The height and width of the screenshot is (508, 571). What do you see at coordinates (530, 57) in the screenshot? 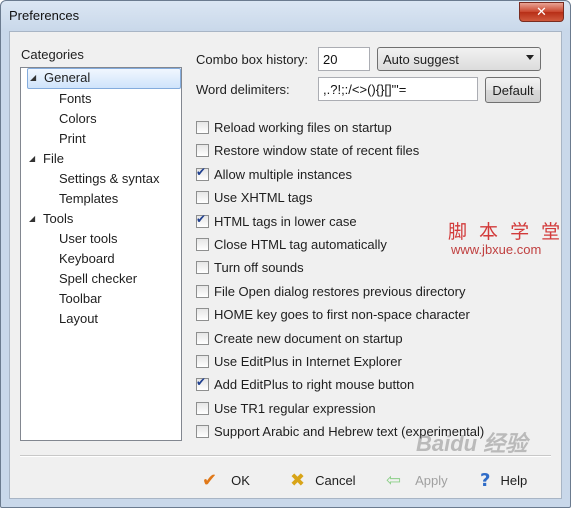
I see `chevron-down-icon` at bounding box center [530, 57].